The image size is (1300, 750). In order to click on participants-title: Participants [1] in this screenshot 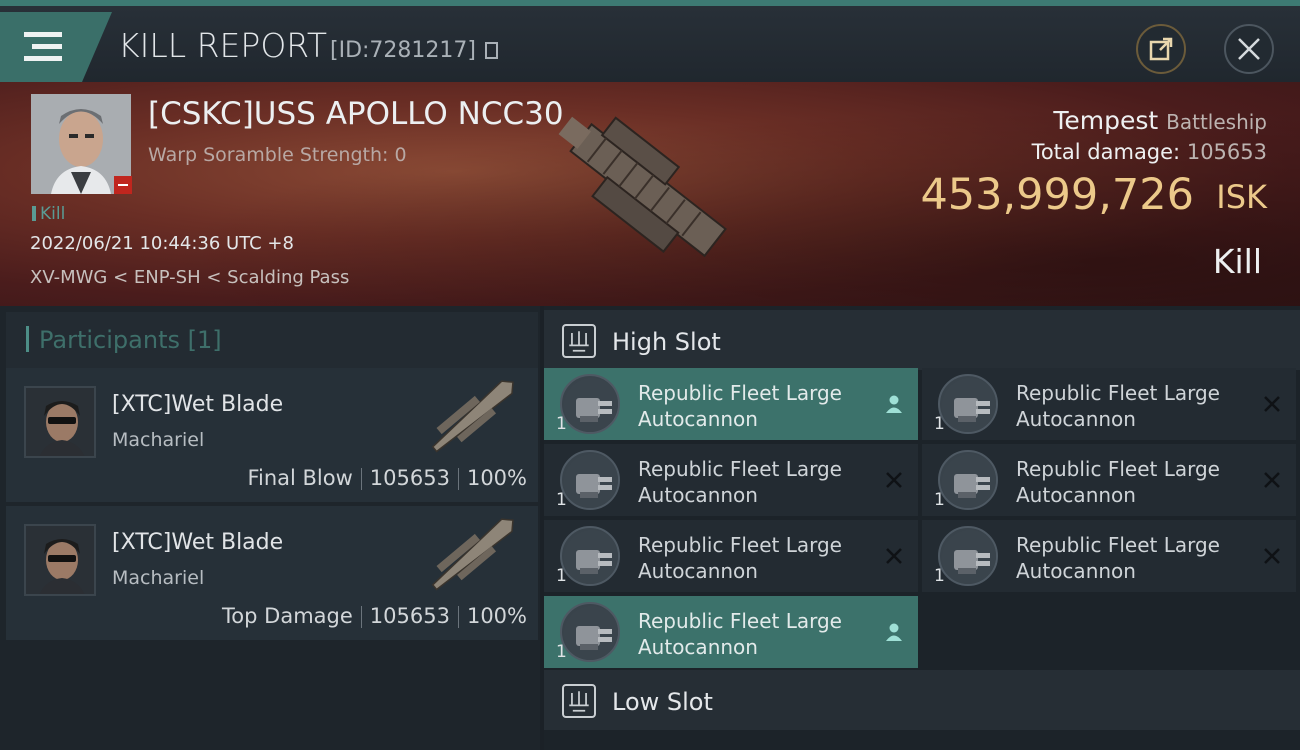, I will do `click(130, 340)`.